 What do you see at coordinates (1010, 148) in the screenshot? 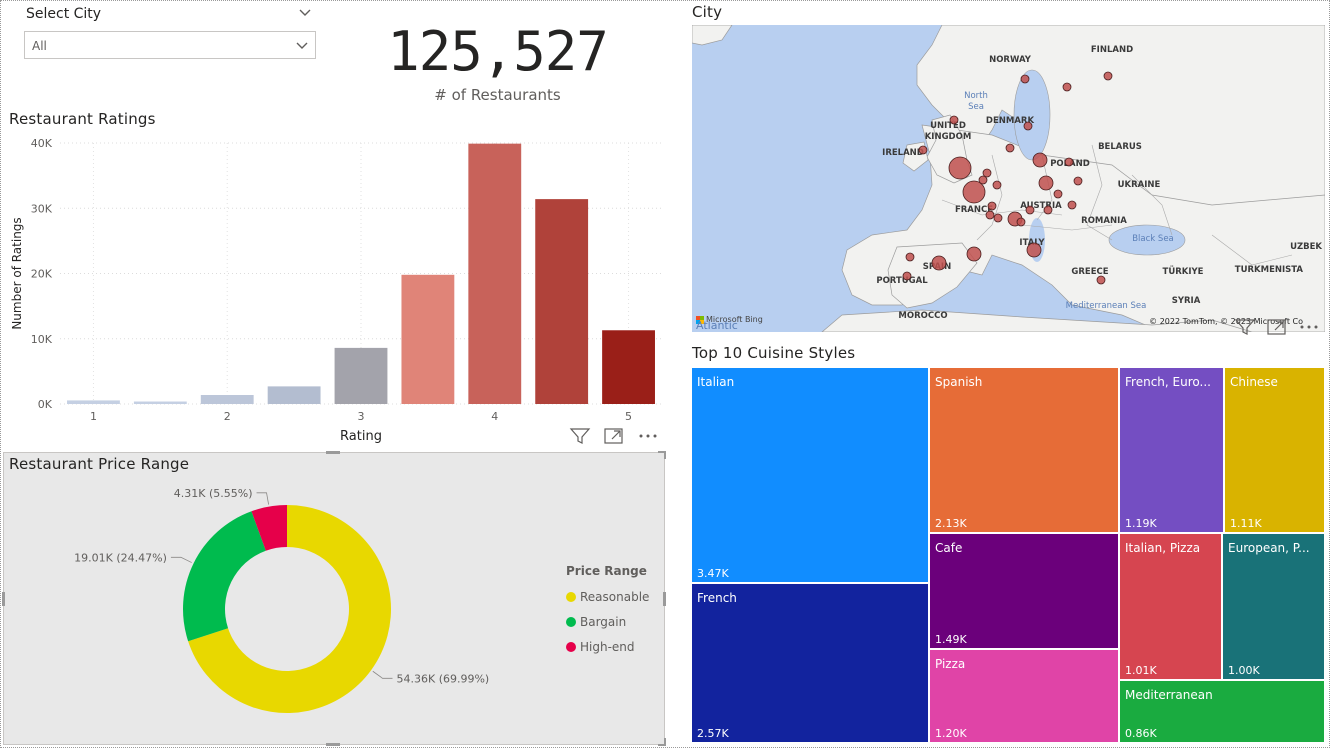
I see `city-bubble-hamburg` at bounding box center [1010, 148].